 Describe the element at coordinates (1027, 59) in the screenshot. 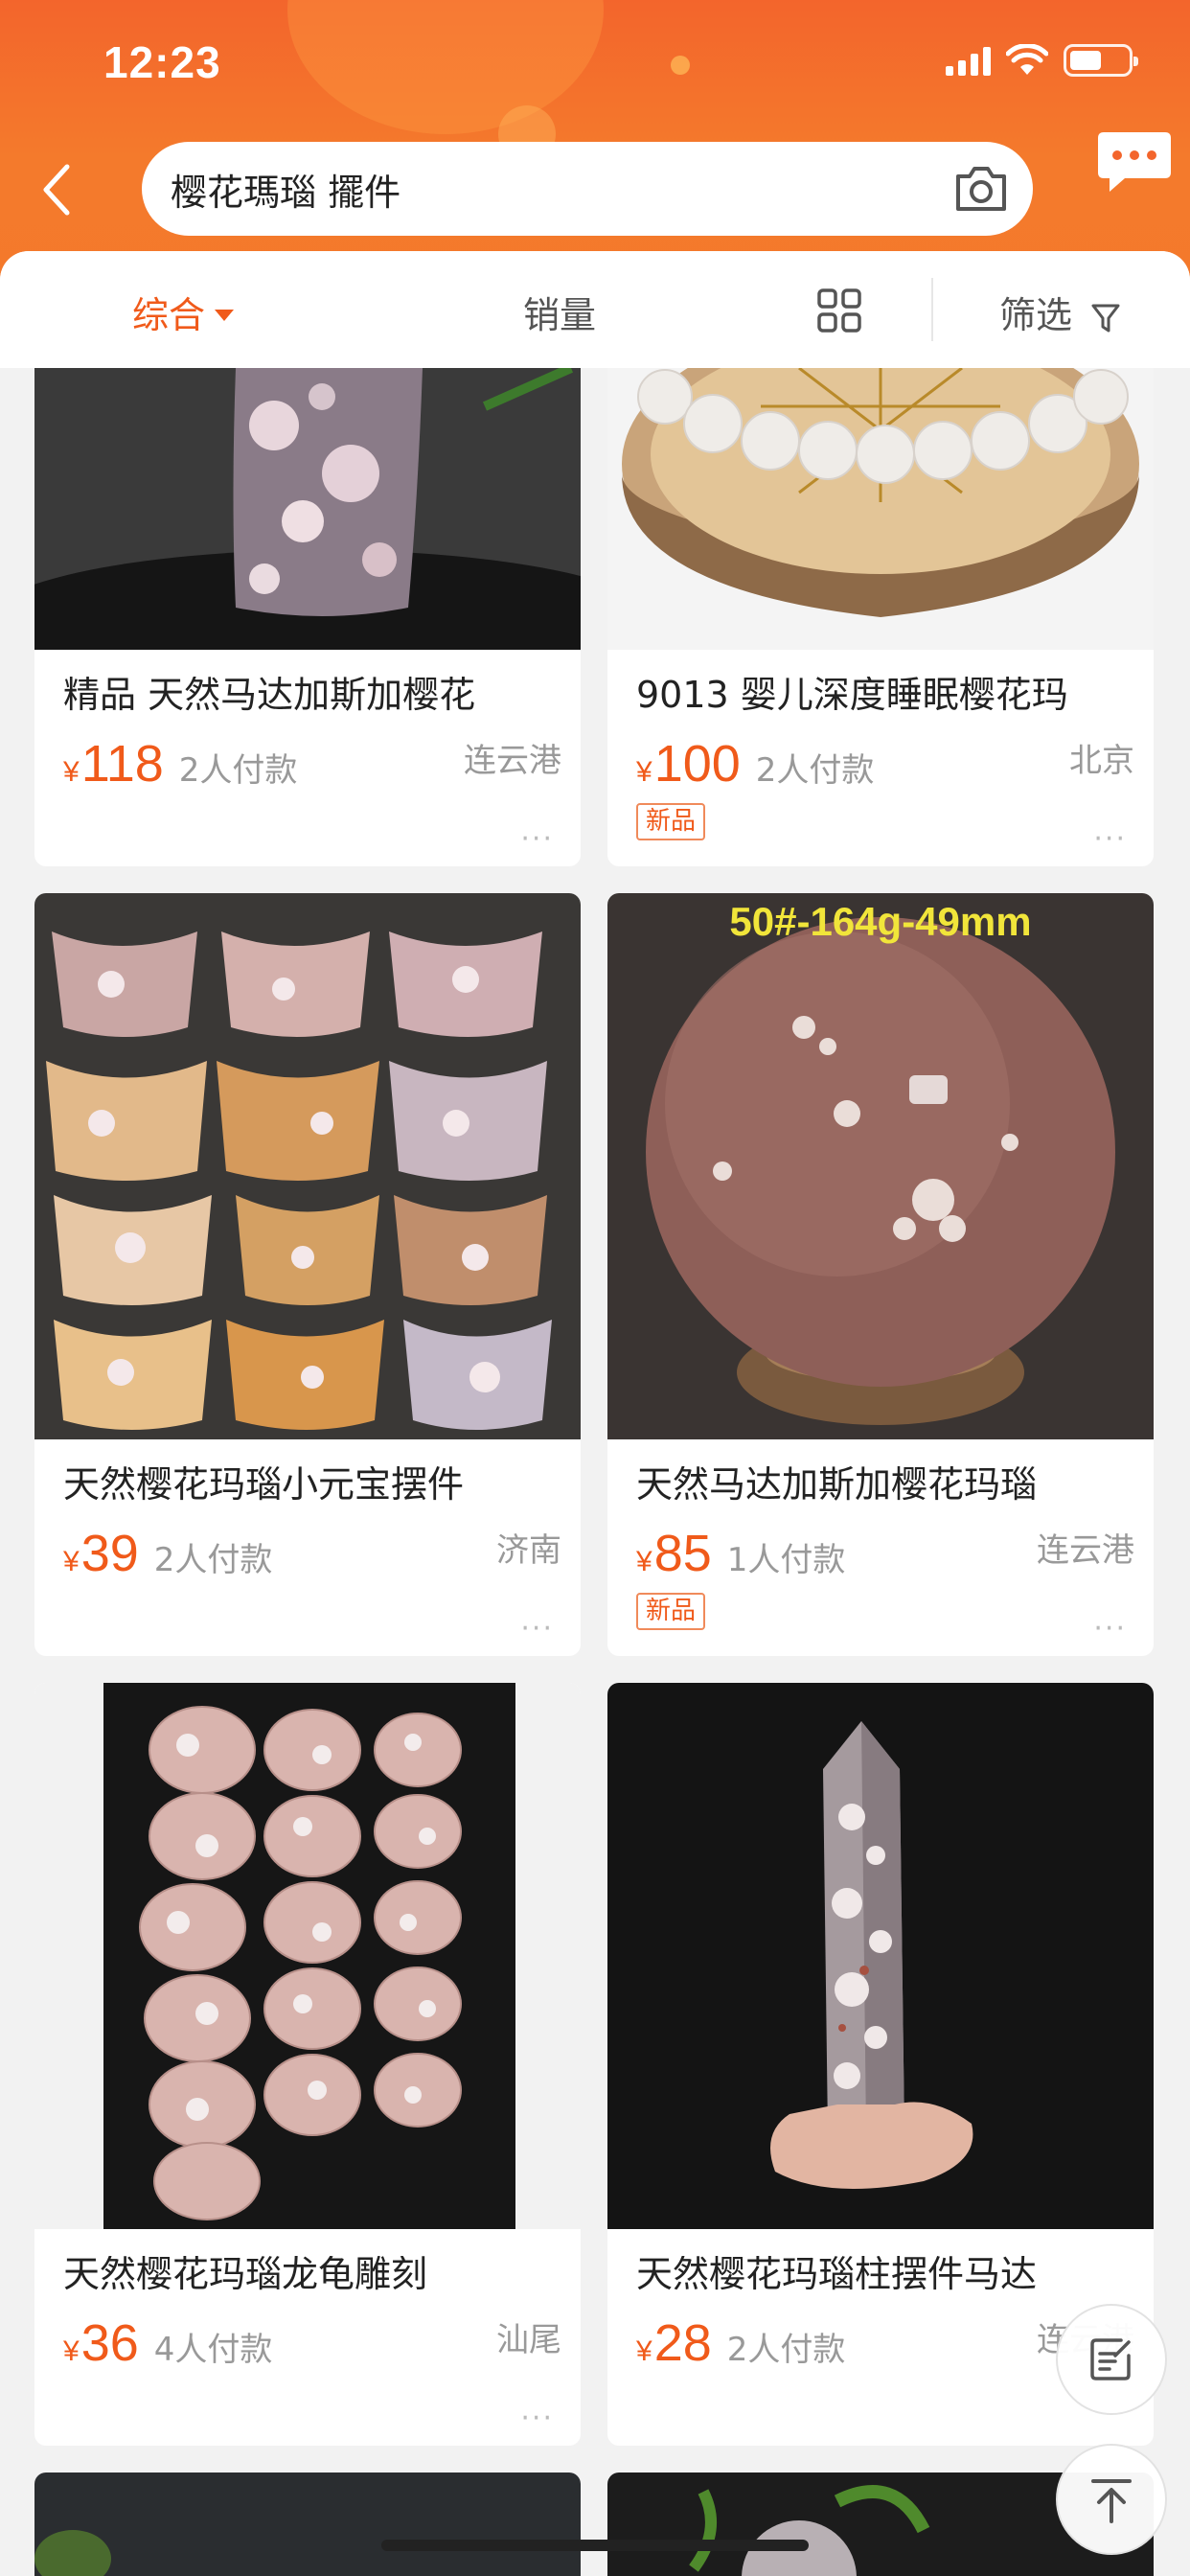

I see `wifi-icon` at that location.